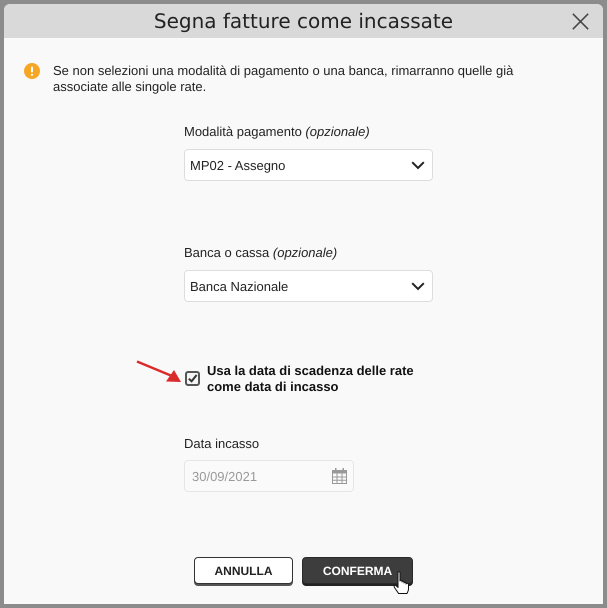 Image resolution: width=607 pixels, height=608 pixels. Describe the element at coordinates (32, 71) in the screenshot. I see `warning-icon` at that location.